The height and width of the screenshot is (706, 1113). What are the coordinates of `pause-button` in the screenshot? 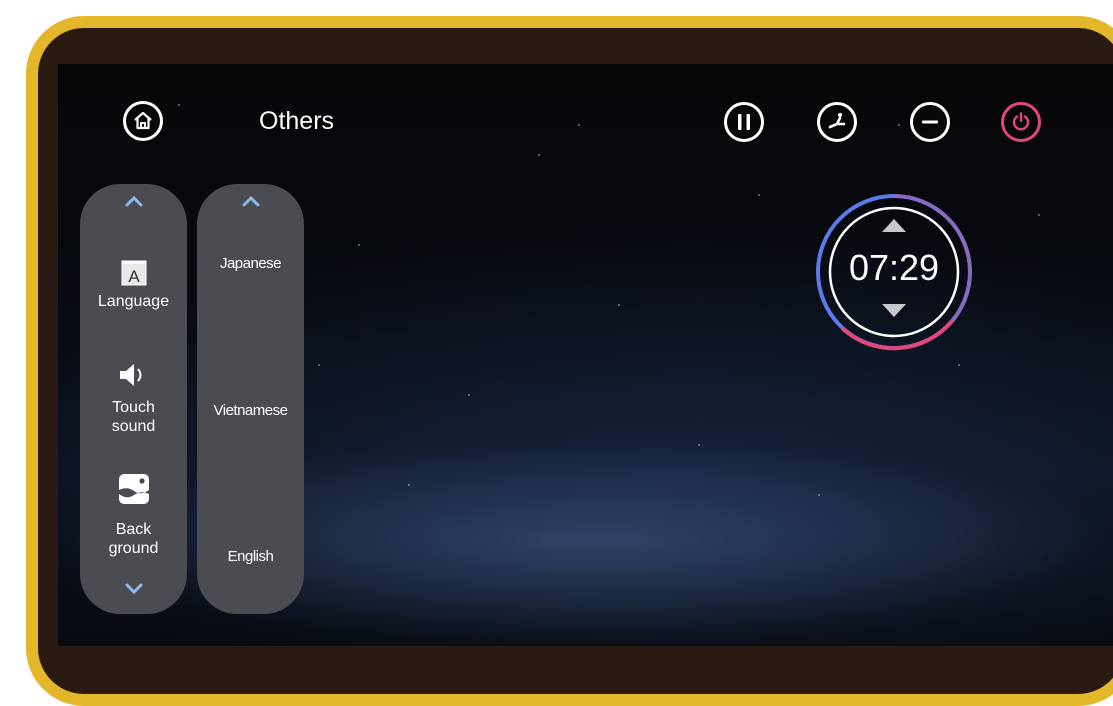 It's located at (744, 122).